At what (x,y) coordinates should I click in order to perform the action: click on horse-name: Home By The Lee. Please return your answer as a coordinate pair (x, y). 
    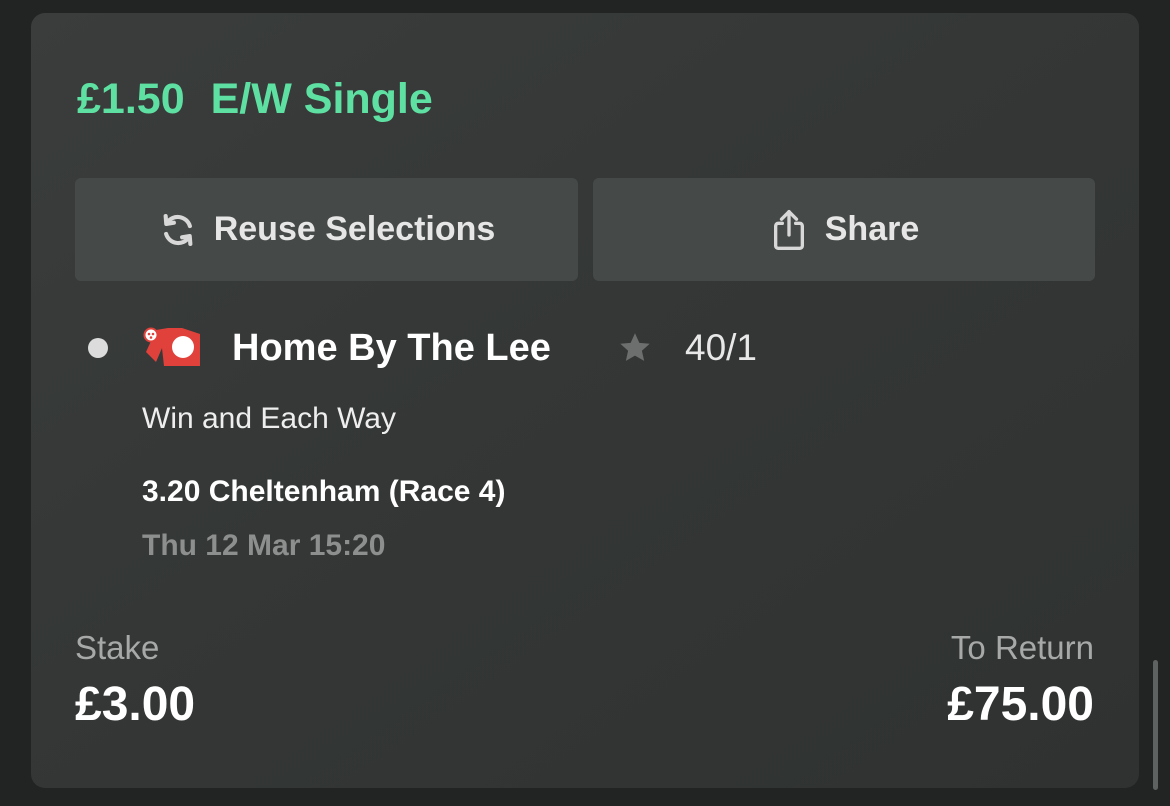
    Looking at the image, I should click on (391, 348).